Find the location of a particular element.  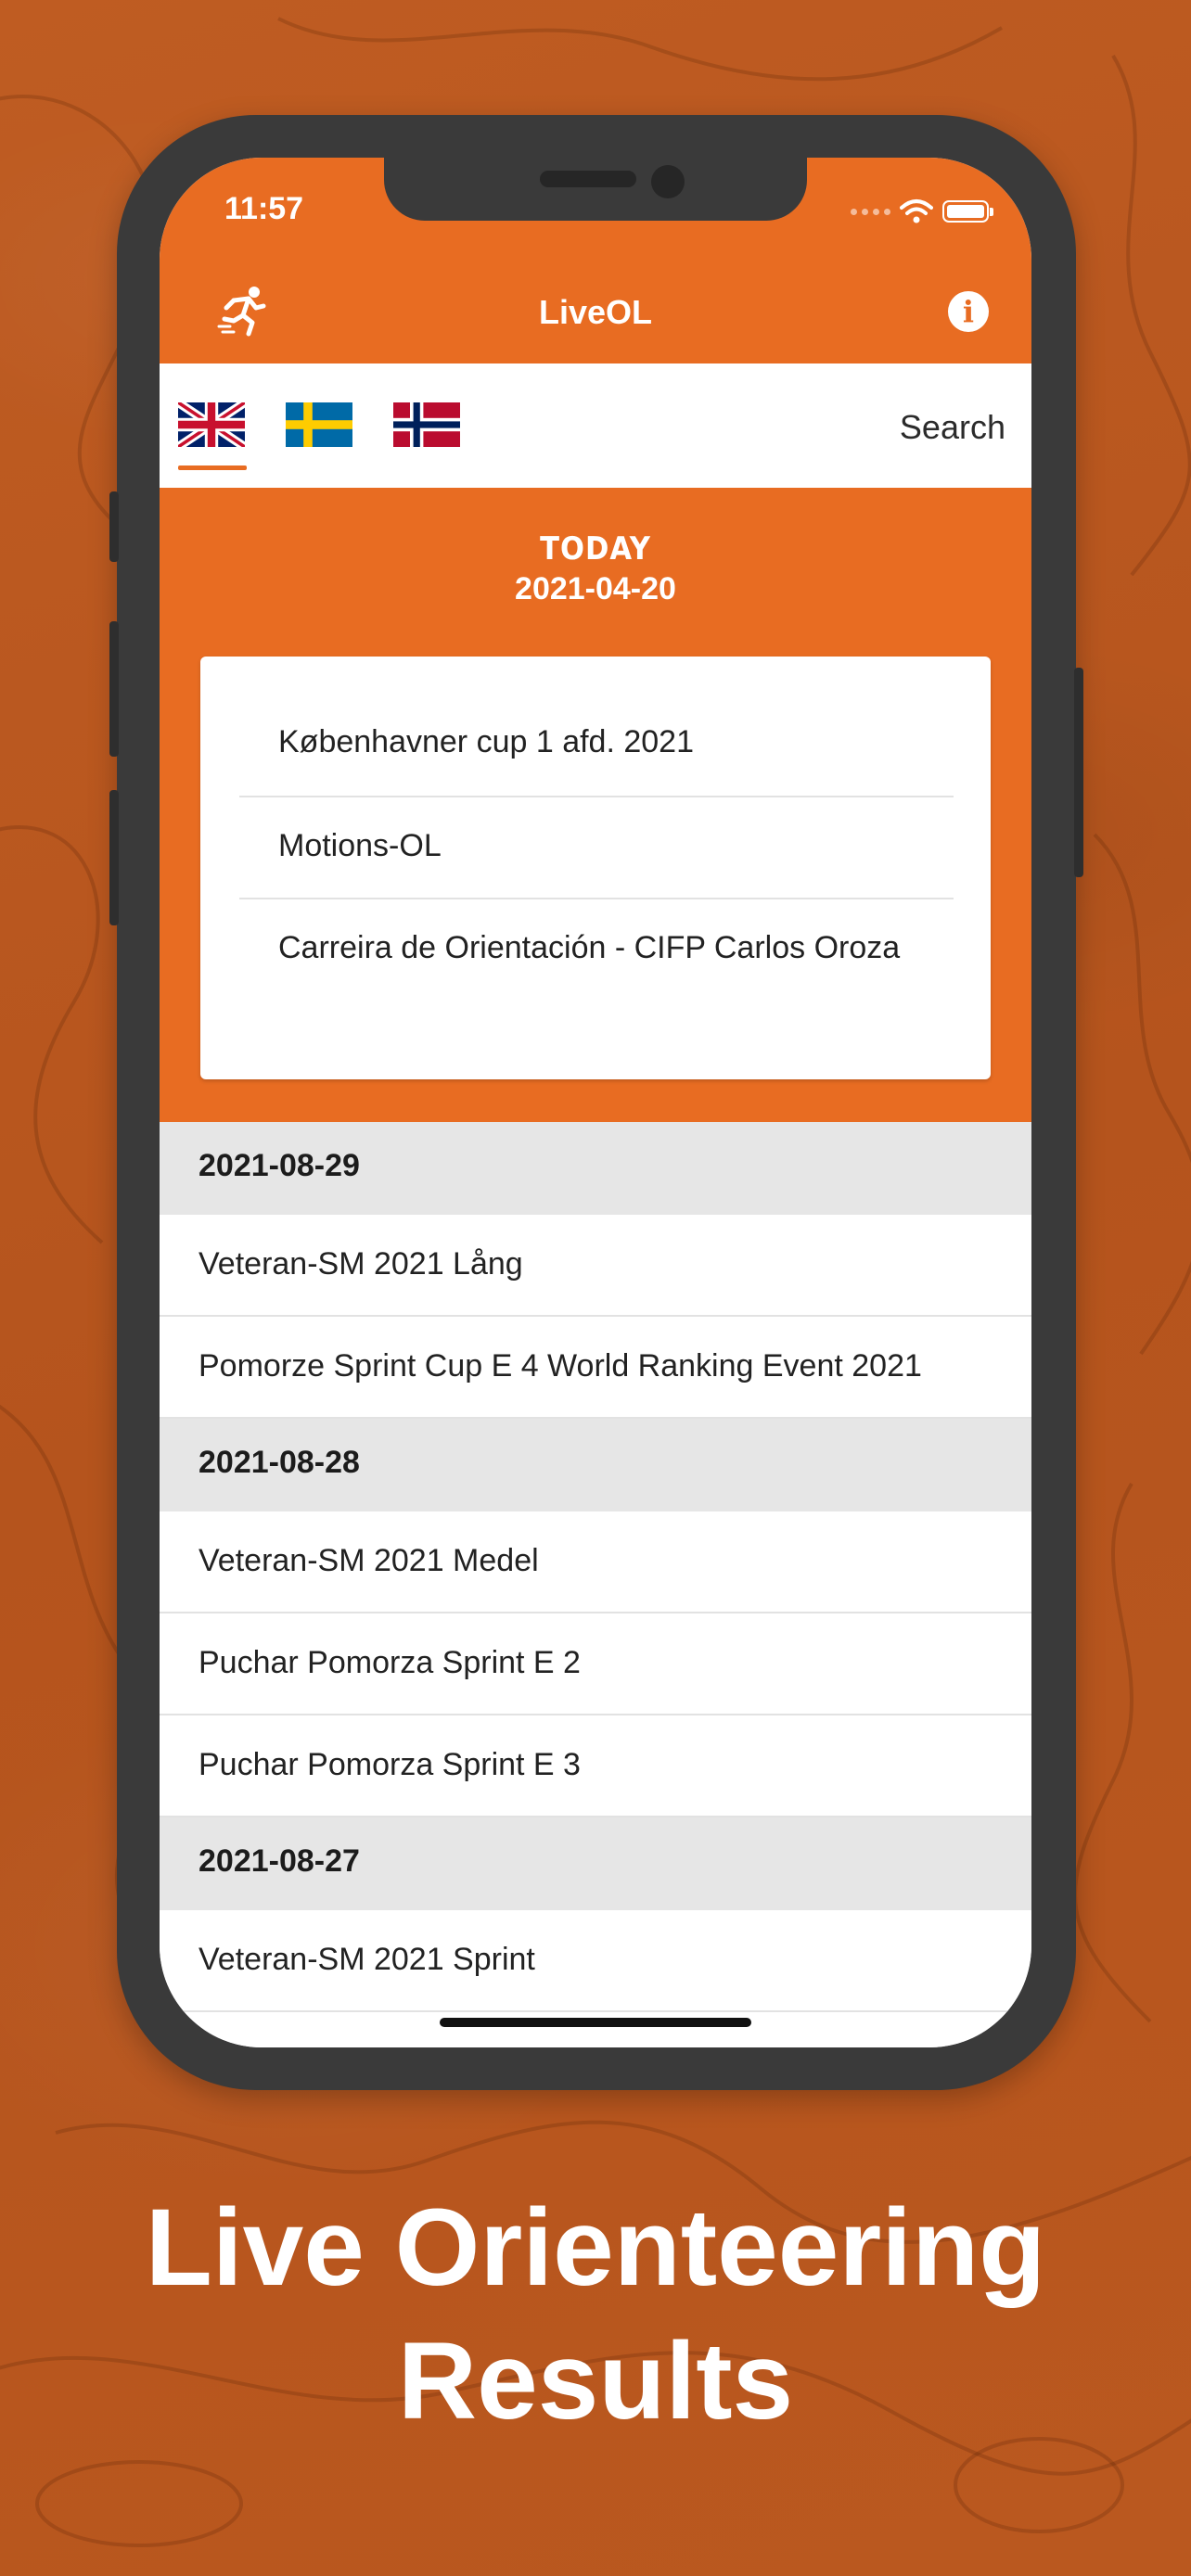

event-name: Puchar Pomorza Sprint E 2 is located at coordinates (389, 1662).